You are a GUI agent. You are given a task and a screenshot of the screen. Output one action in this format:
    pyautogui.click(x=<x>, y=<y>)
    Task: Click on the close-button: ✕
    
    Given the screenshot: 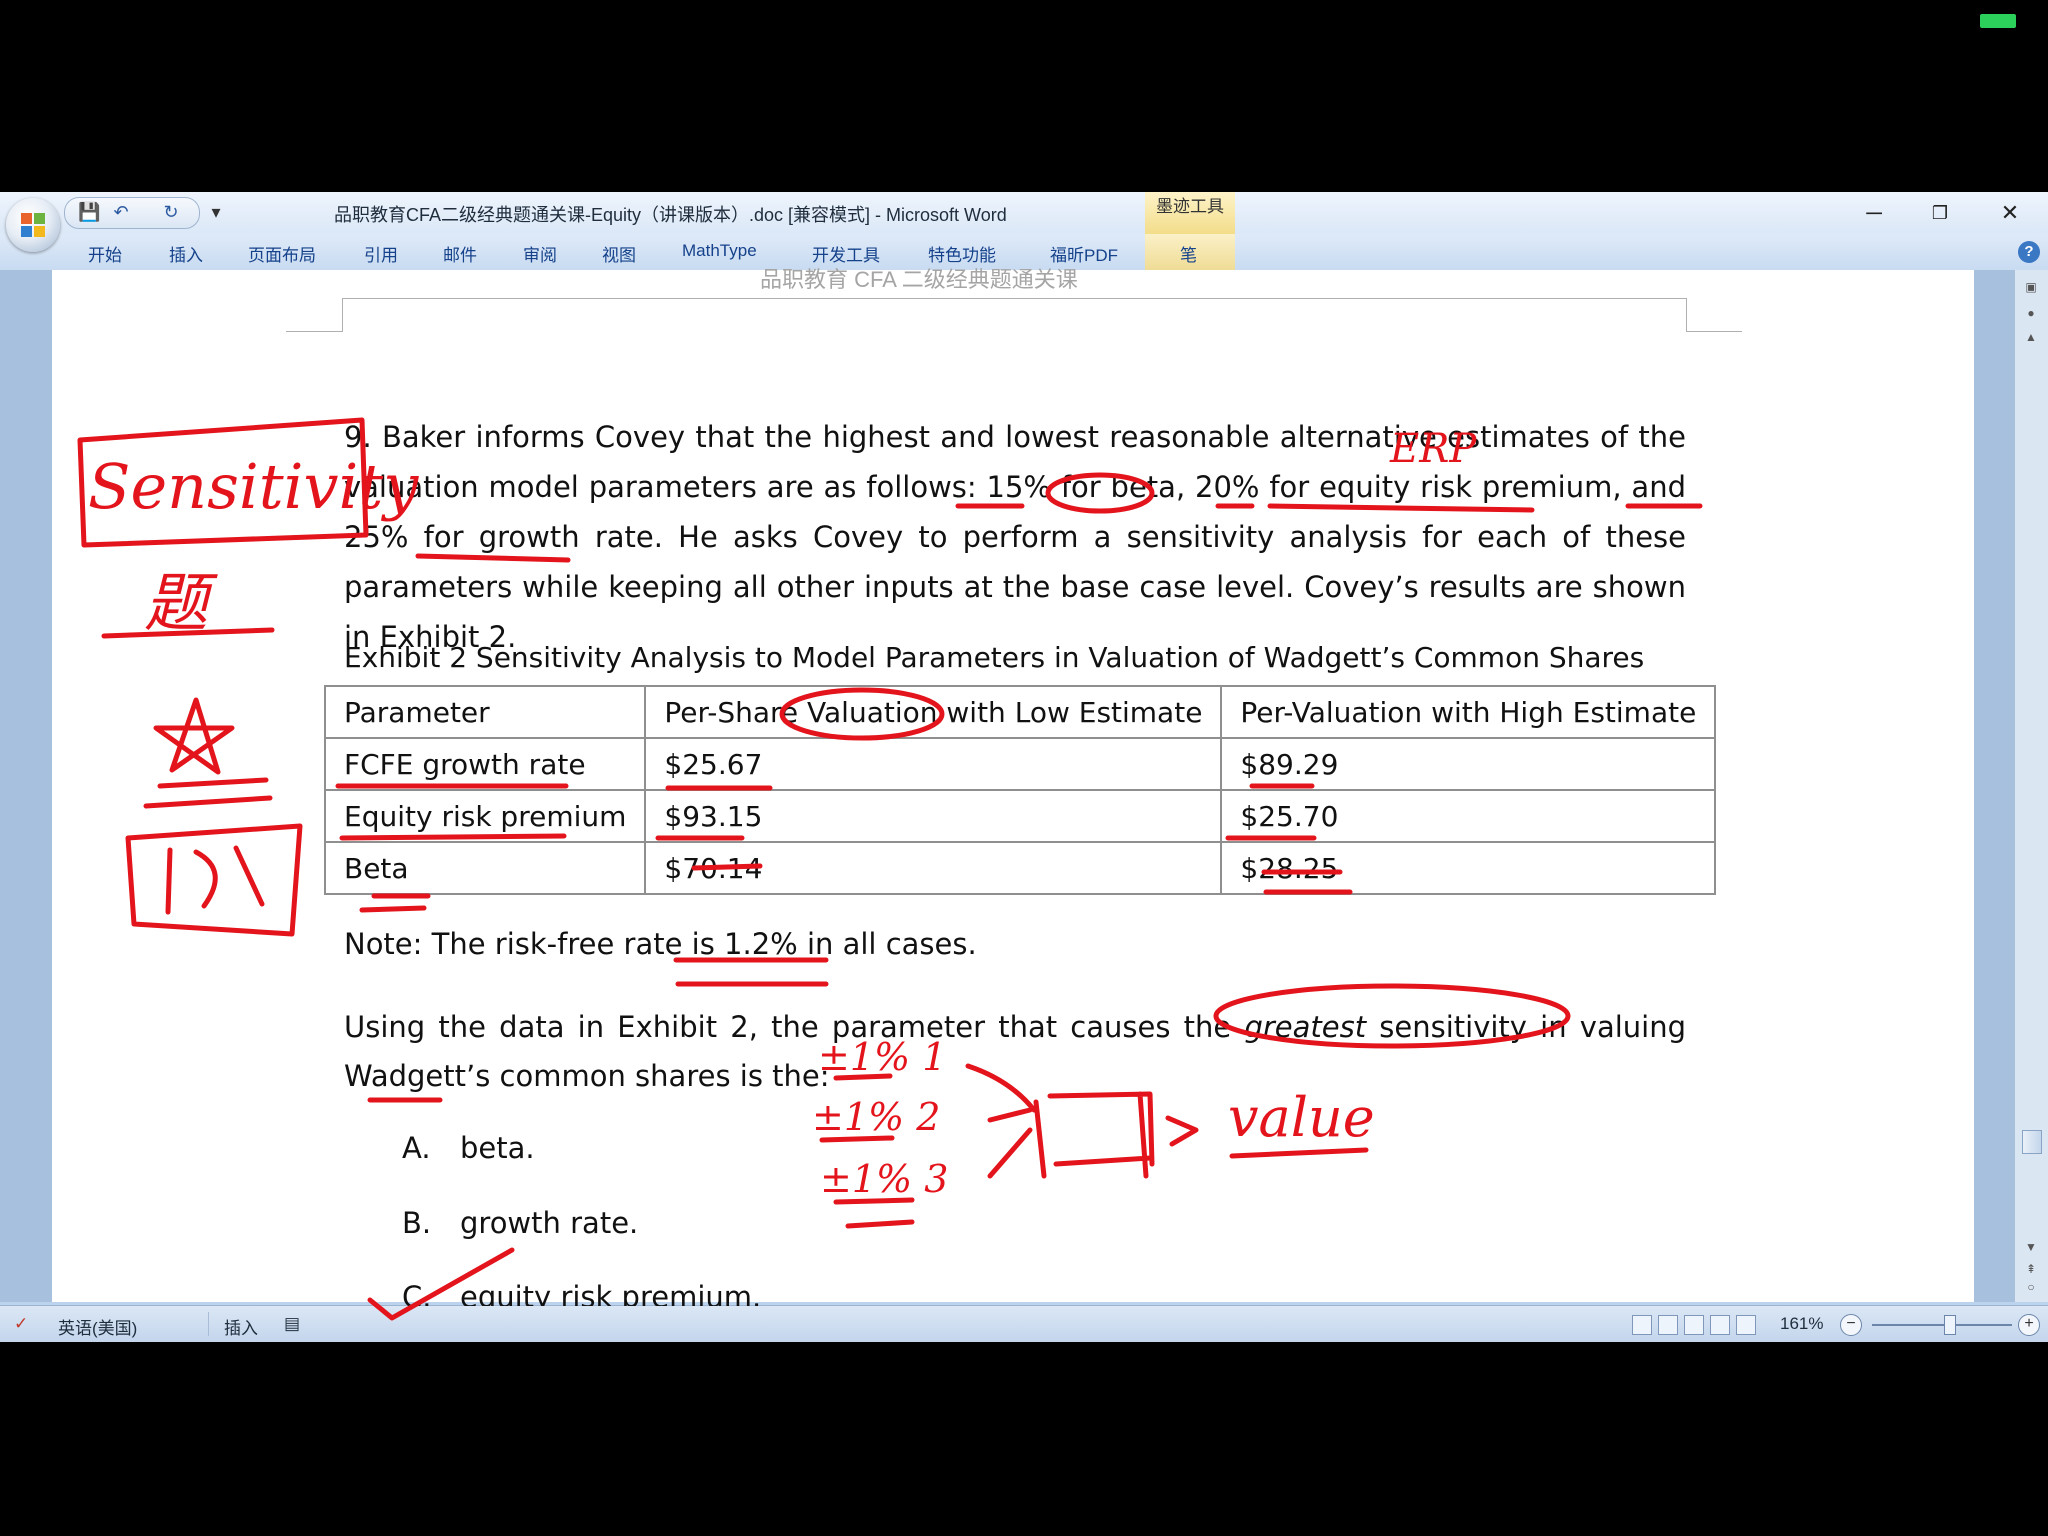 What is the action you would take?
    pyautogui.click(x=2010, y=213)
    